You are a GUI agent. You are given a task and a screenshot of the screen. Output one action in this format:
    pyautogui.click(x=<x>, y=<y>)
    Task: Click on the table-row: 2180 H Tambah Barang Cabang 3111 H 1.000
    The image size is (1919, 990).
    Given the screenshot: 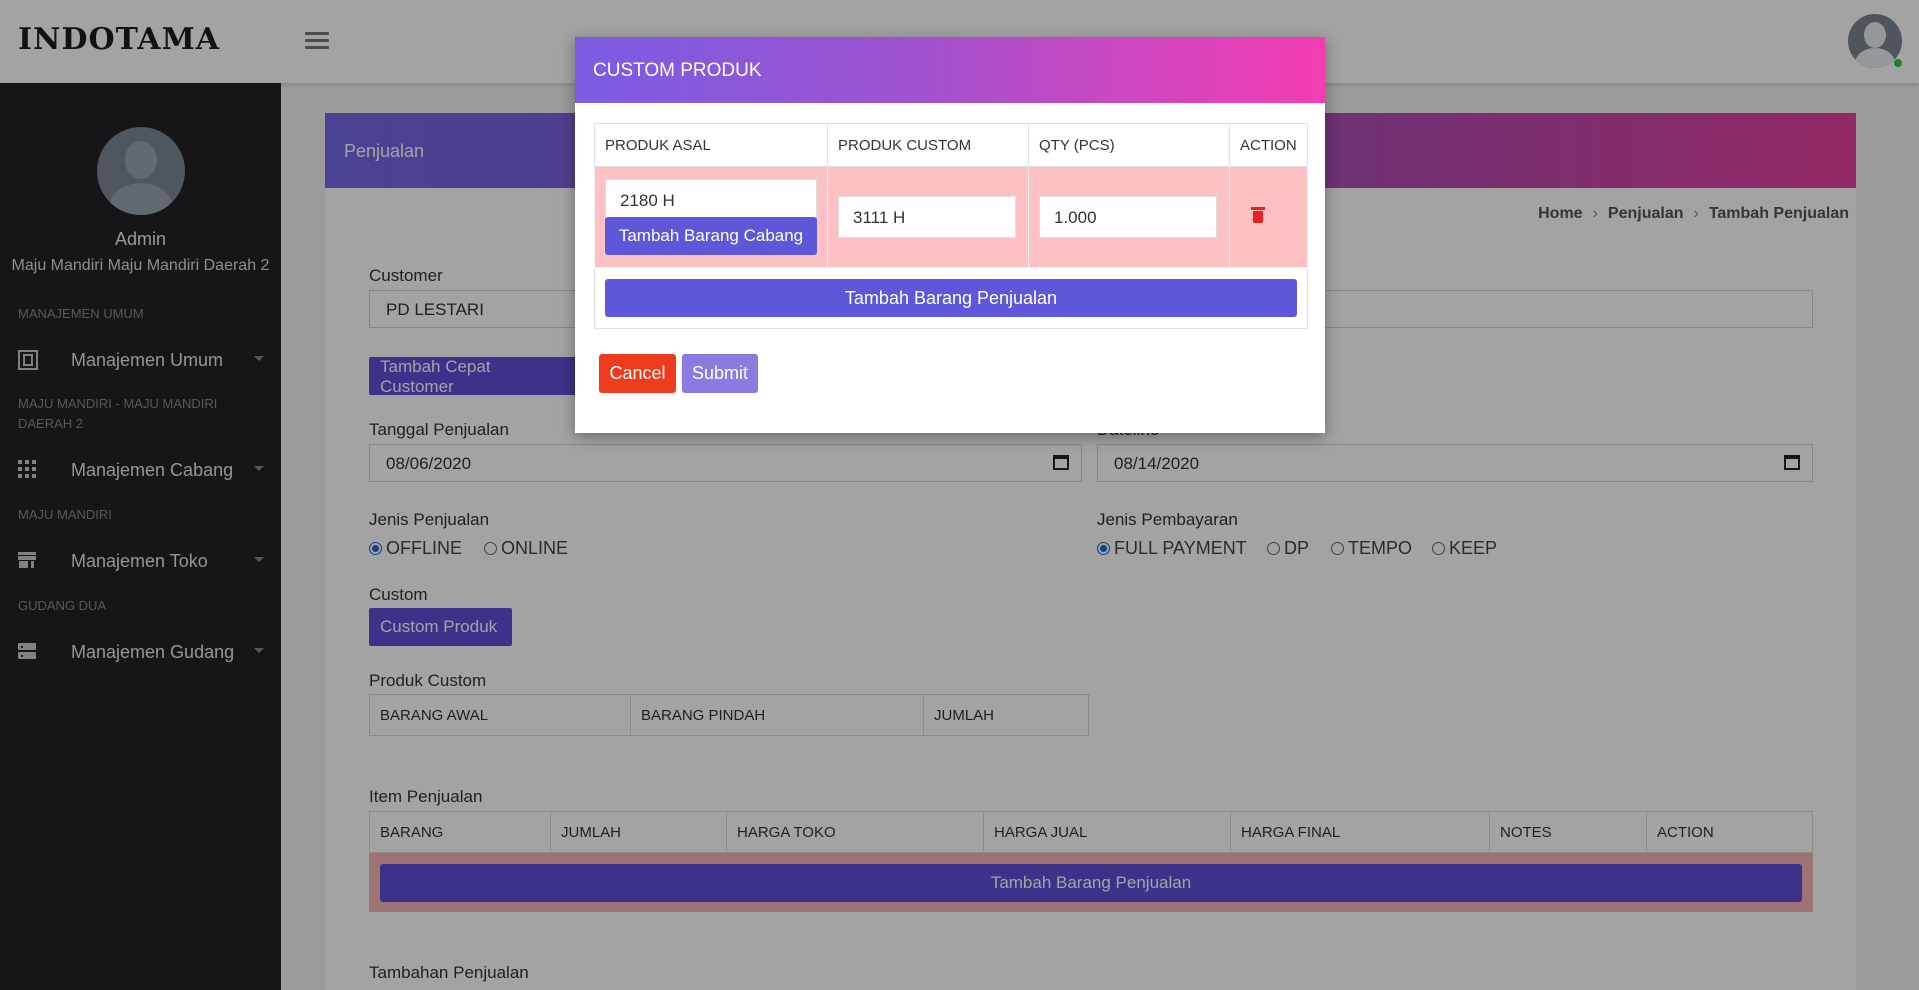 What is the action you would take?
    pyautogui.click(x=951, y=217)
    